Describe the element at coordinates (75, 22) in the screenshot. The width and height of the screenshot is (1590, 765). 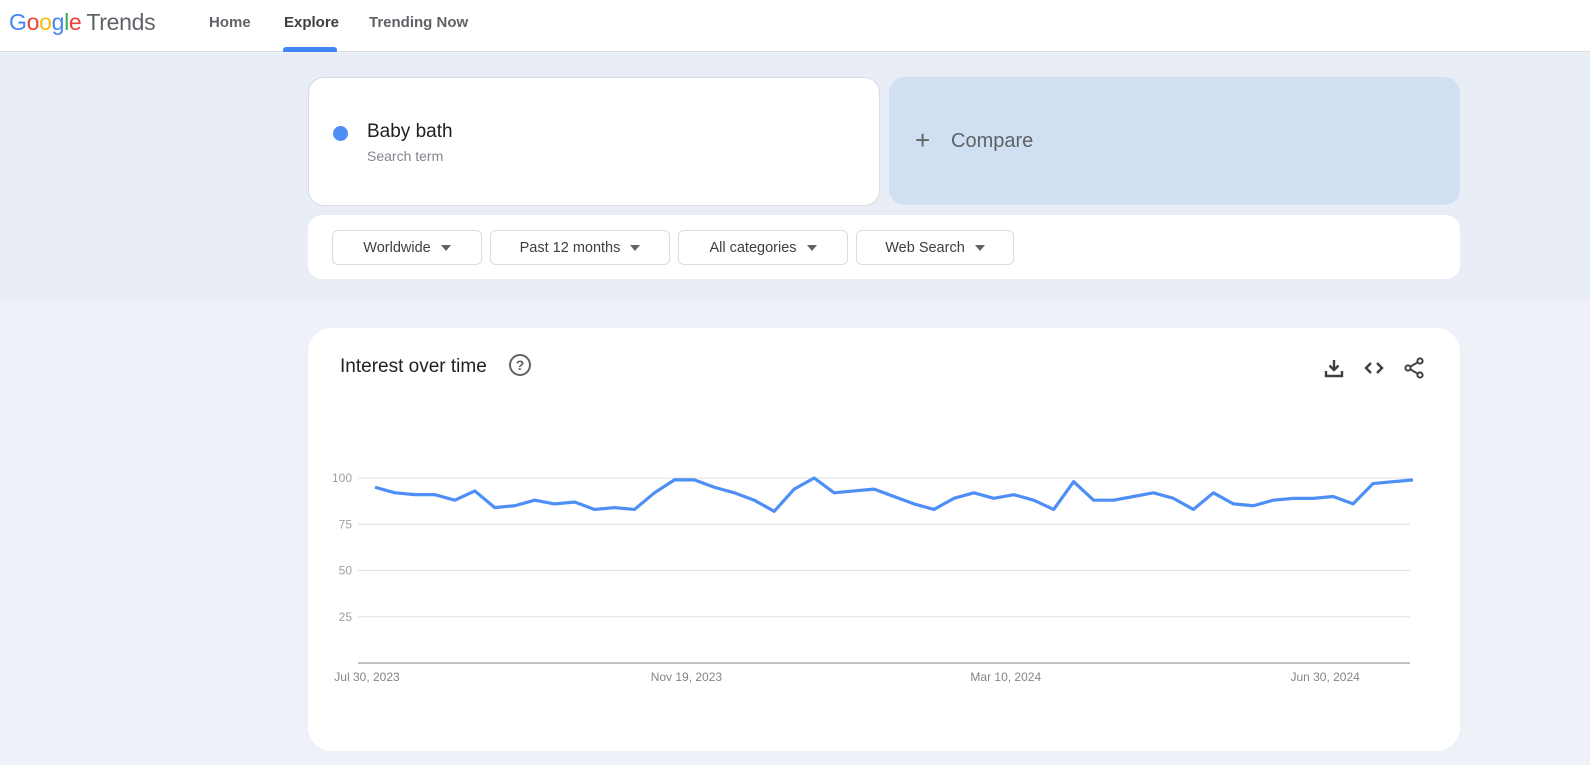
I see `logo-letter: e` at that location.